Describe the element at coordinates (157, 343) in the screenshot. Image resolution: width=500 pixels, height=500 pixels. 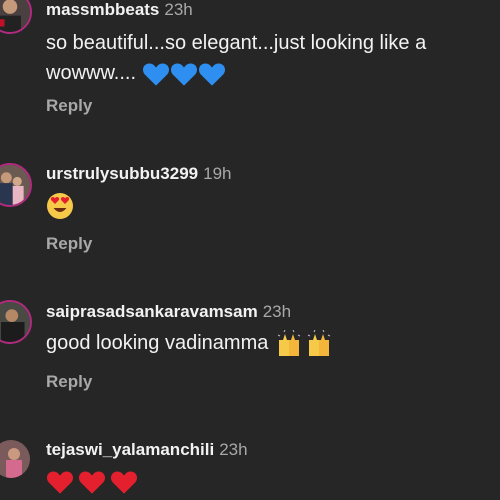
I see `comment-text-fragment: good looking vadinamma` at that location.